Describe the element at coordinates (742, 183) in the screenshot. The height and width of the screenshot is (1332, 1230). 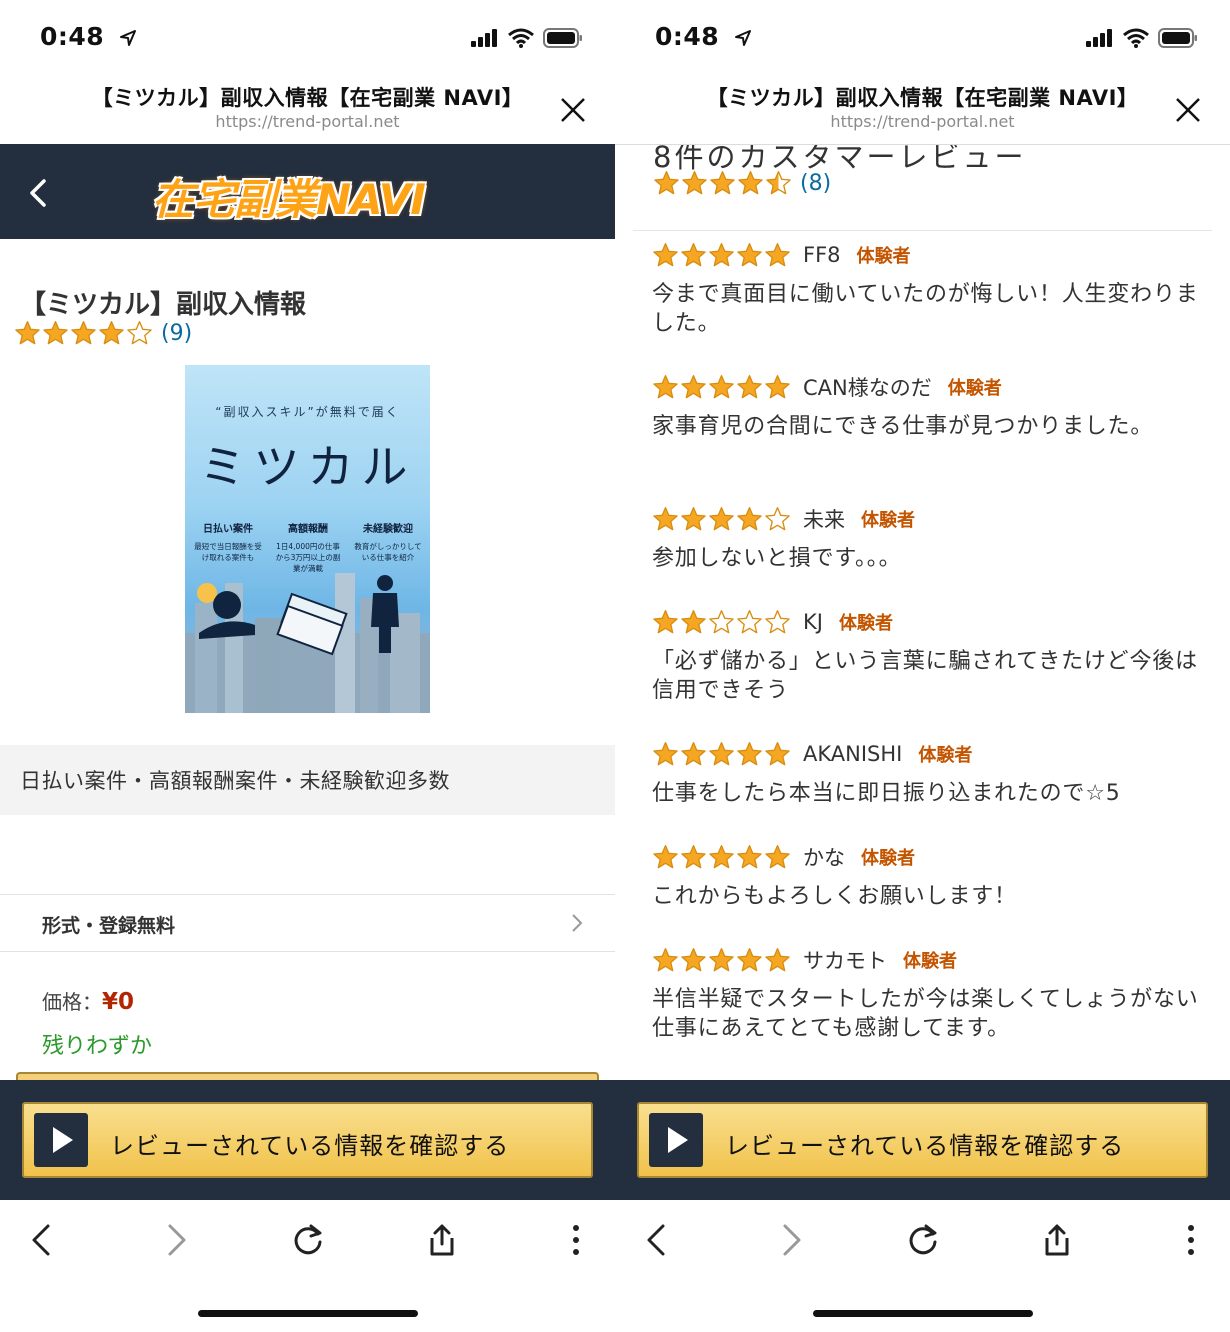
I see `reviews-rating: (8)` at that location.